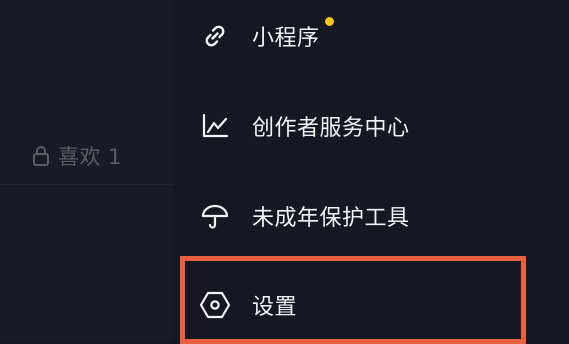 This screenshot has height=344, width=569. Describe the element at coordinates (90, 157) in the screenshot. I see `likes-tab-label: 喜欢 1` at that location.